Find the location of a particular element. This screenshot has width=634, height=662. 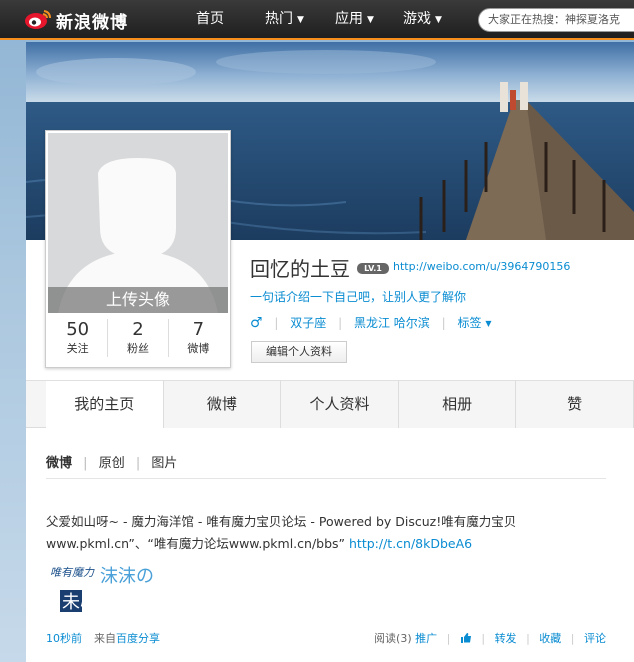

thumbnail-caption-3: 未心末意 is located at coordinates (98, 602).